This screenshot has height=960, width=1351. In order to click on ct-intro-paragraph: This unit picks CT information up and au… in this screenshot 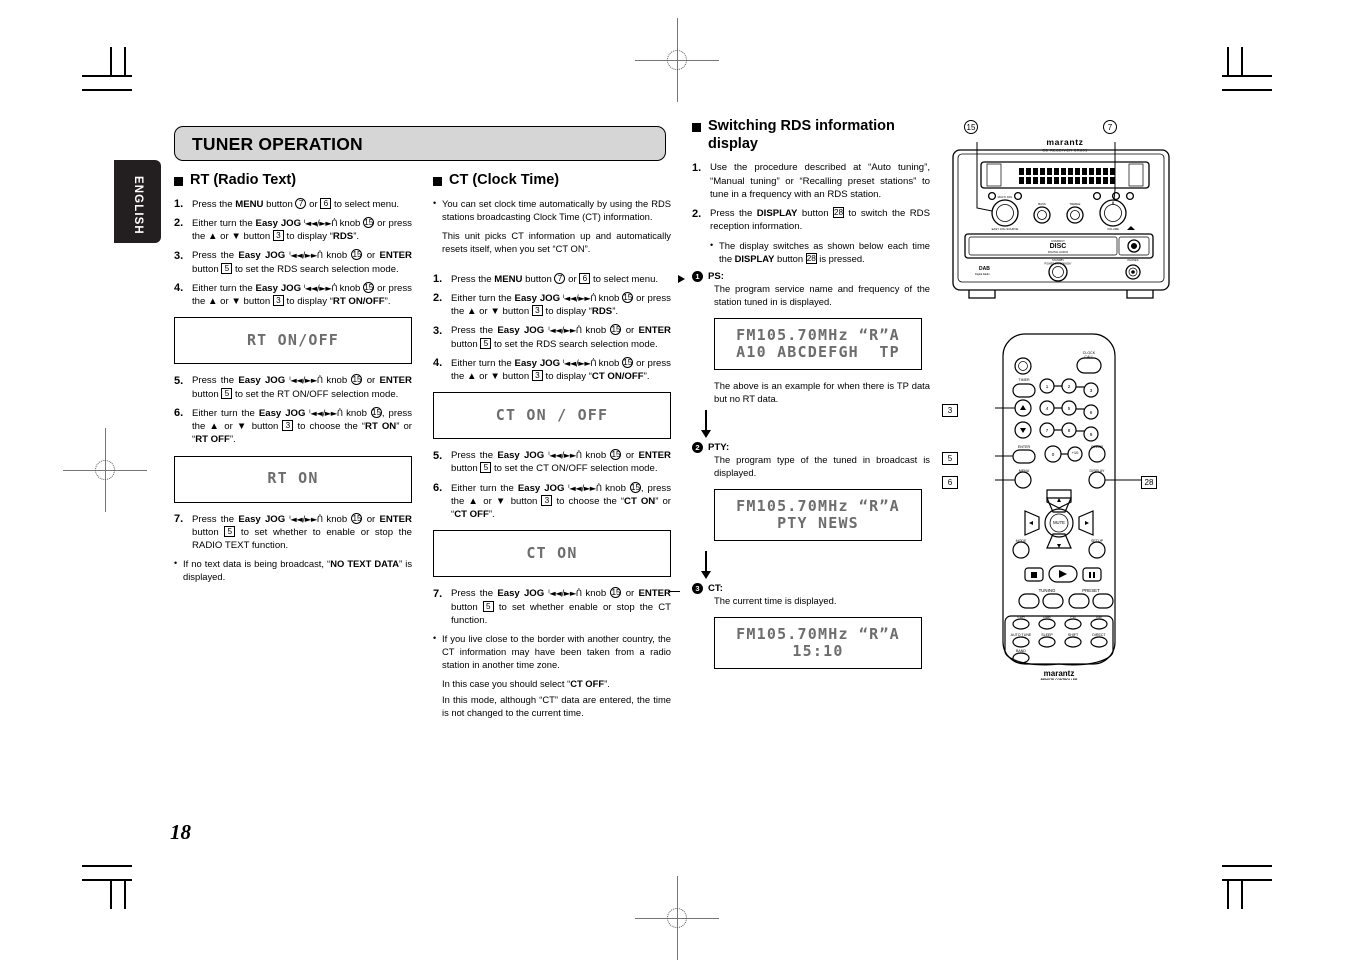, I will do `click(556, 241)`.